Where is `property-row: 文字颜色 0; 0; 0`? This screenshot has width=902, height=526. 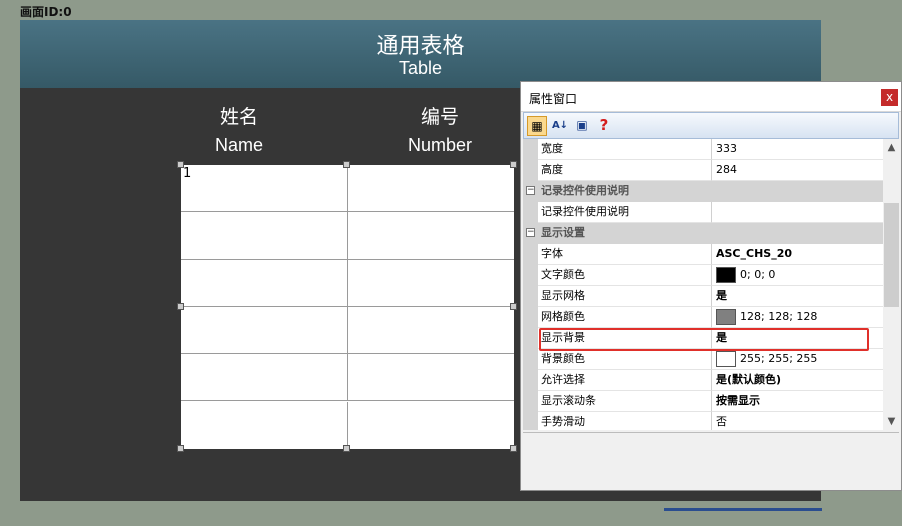
property-row: 文字颜色 0; 0; 0 is located at coordinates (703, 275).